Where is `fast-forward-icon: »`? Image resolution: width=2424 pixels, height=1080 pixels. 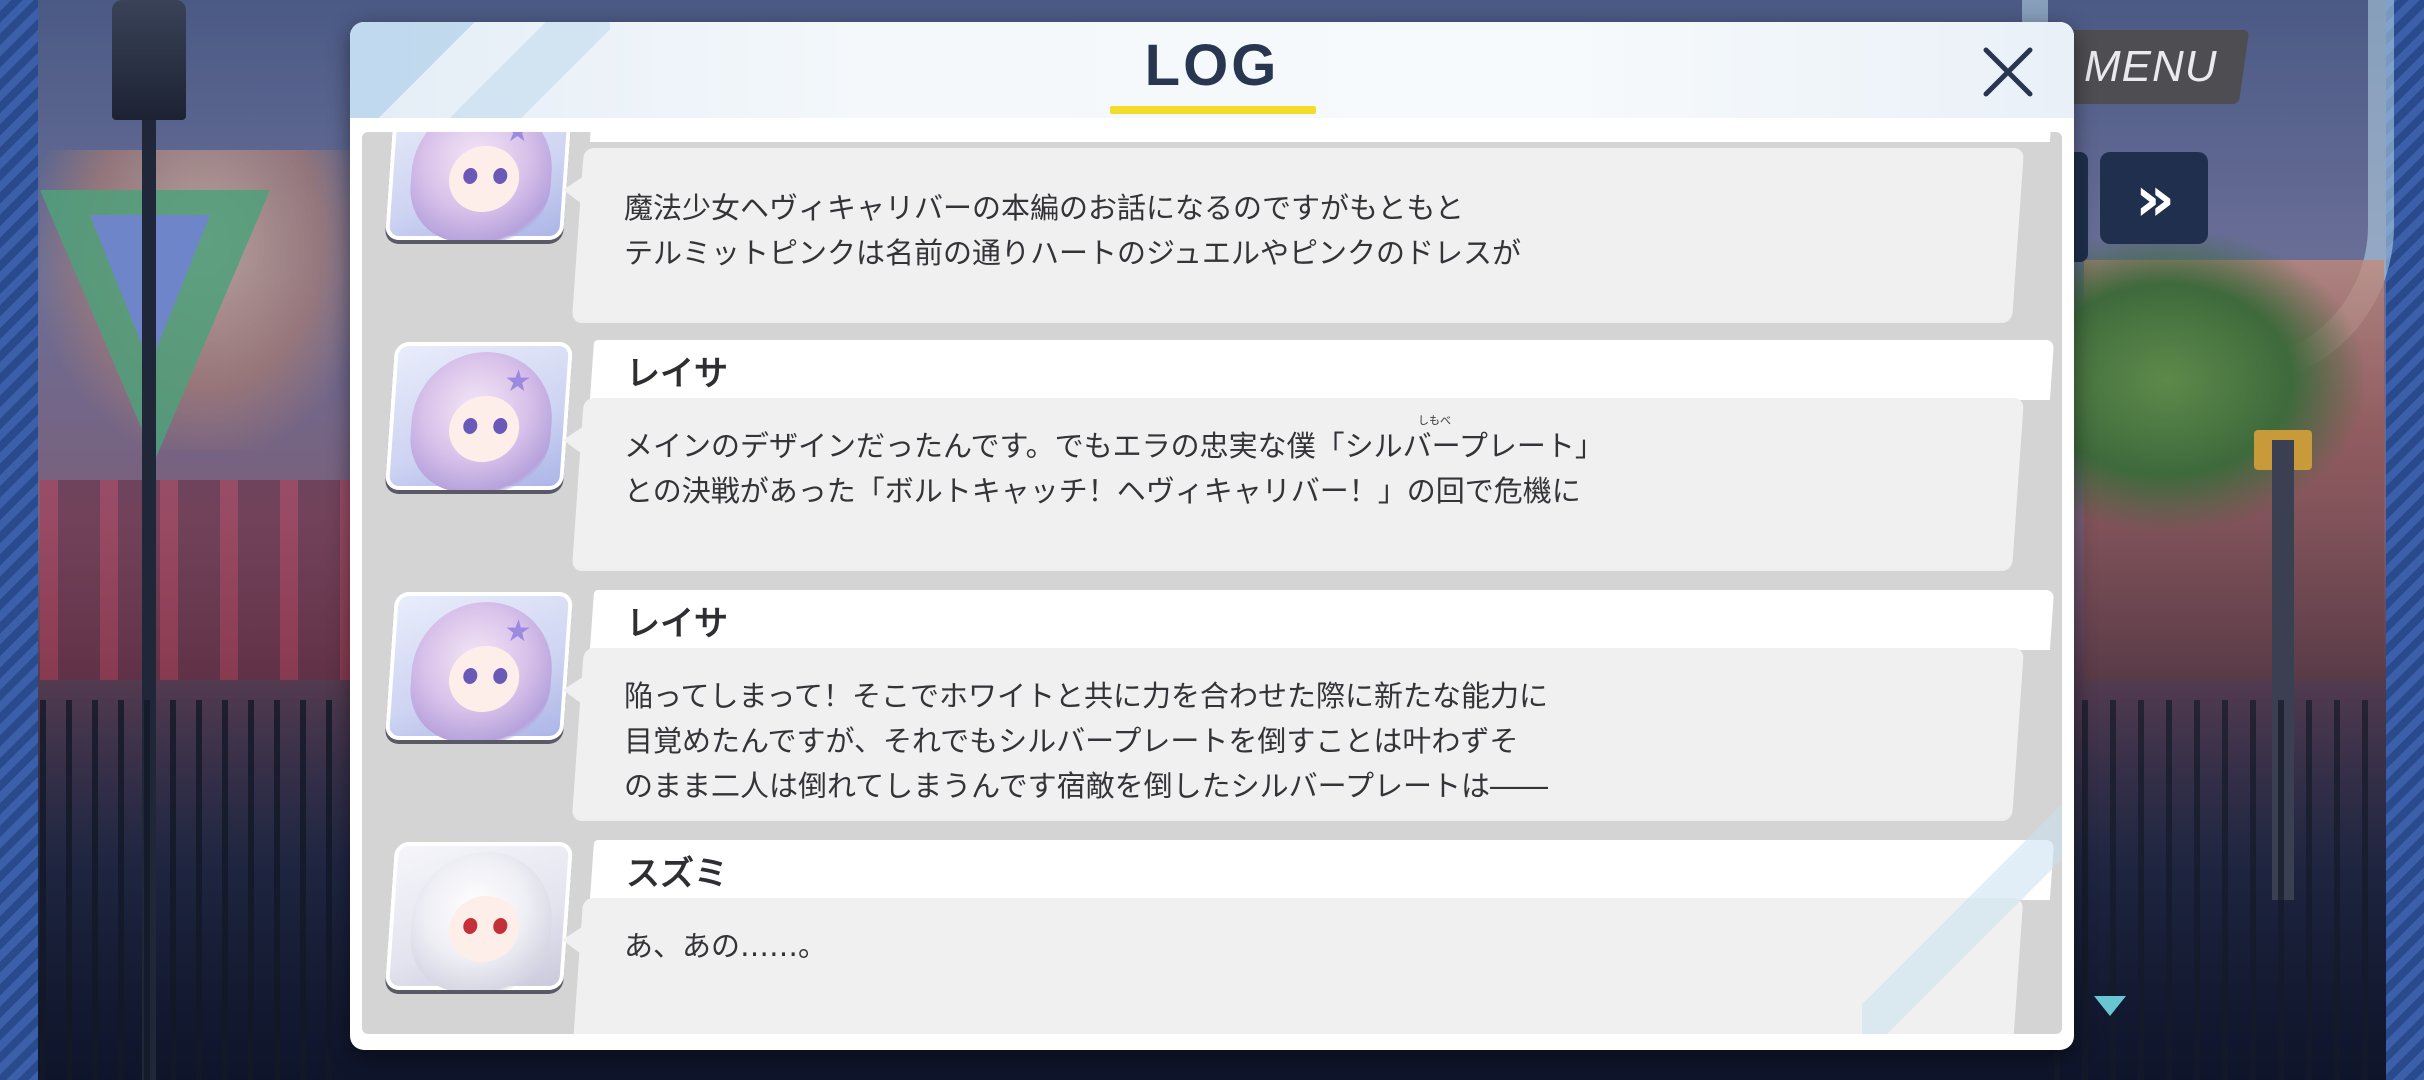
fast-forward-icon: » is located at coordinates (2154, 198).